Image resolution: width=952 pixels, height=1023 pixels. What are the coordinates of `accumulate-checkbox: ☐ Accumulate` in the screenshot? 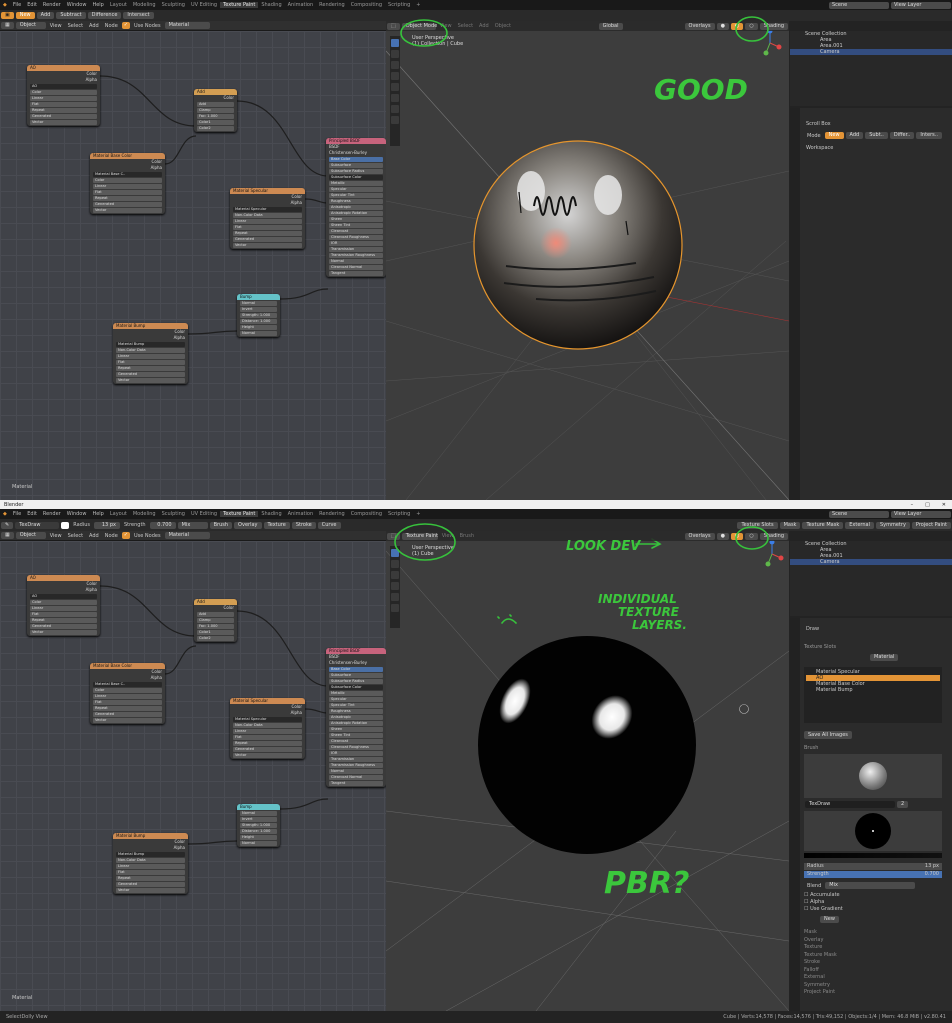 It's located at (878, 895).